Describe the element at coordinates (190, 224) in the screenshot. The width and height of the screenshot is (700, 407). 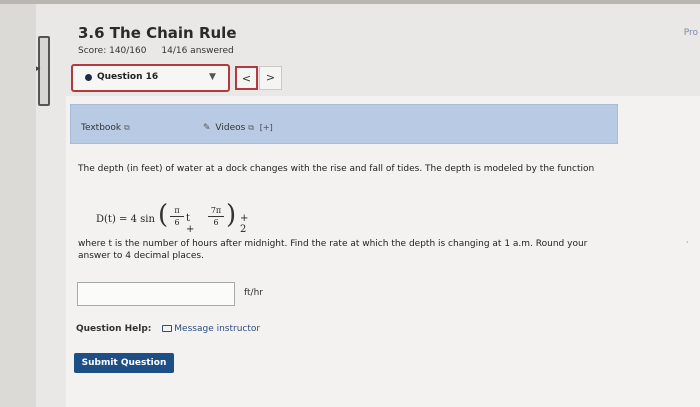
I see `formula-variable: t +` at that location.